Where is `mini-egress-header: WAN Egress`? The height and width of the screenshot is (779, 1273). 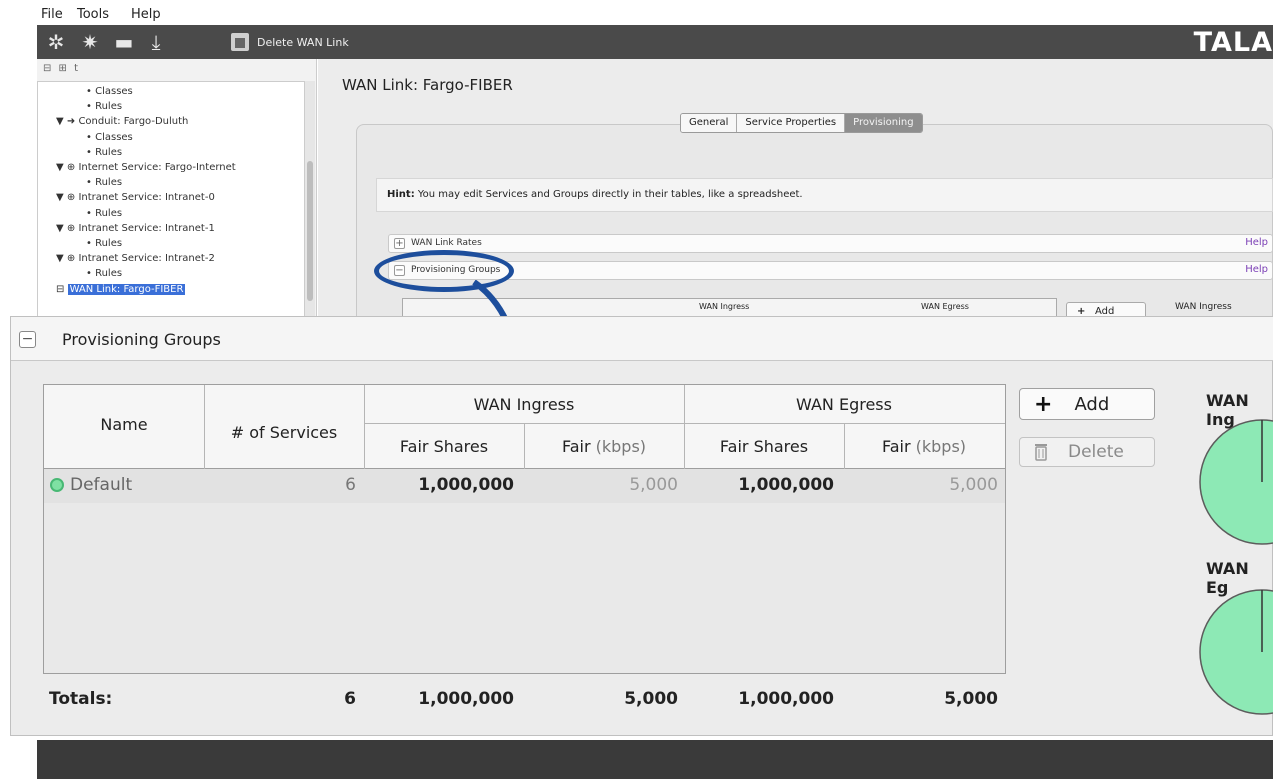
mini-egress-header: WAN Egress is located at coordinates (945, 306).